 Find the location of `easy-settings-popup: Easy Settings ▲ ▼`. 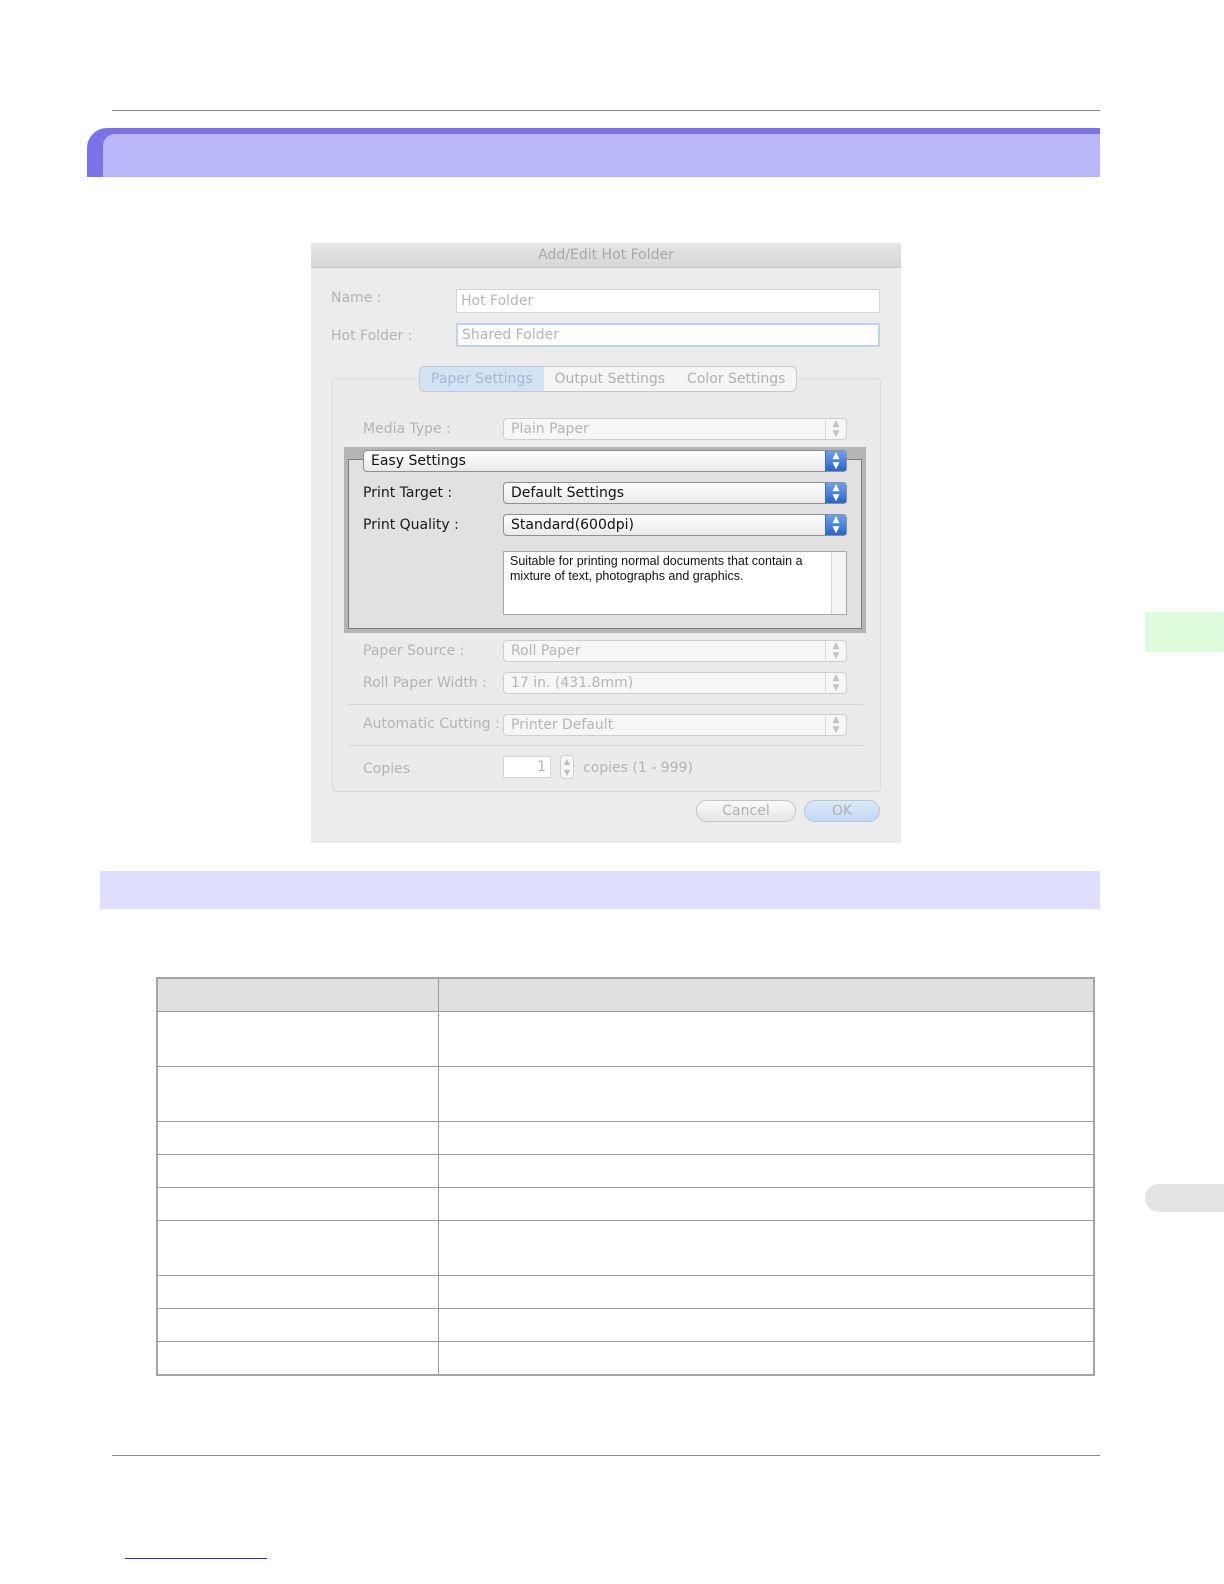

easy-settings-popup: Easy Settings ▲ ▼ is located at coordinates (605, 461).